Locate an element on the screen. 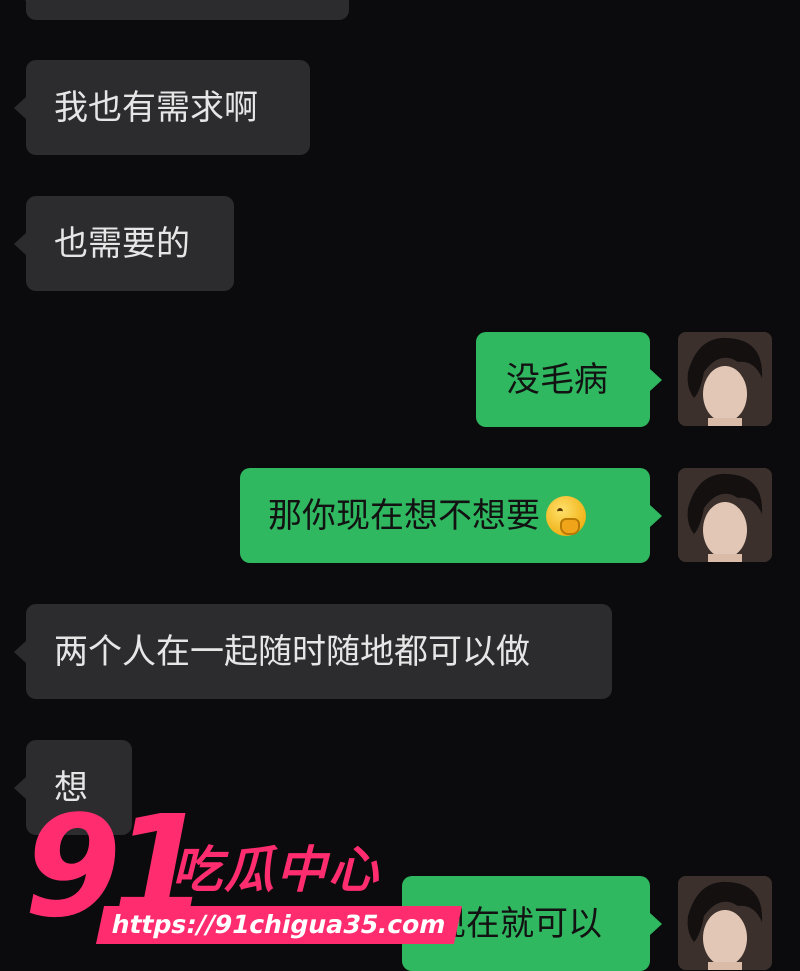  message-bubble-incoming: 两个人在一起随时随地都可以做 is located at coordinates (313, 651).